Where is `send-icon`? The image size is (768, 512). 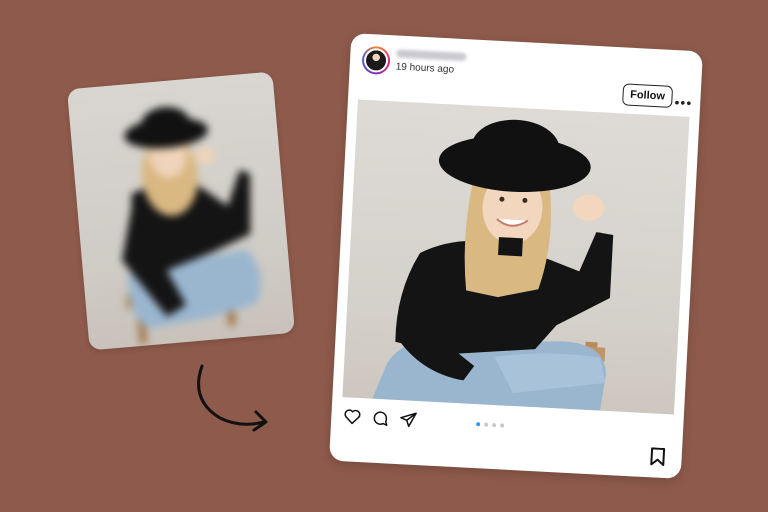
send-icon is located at coordinates (408, 419).